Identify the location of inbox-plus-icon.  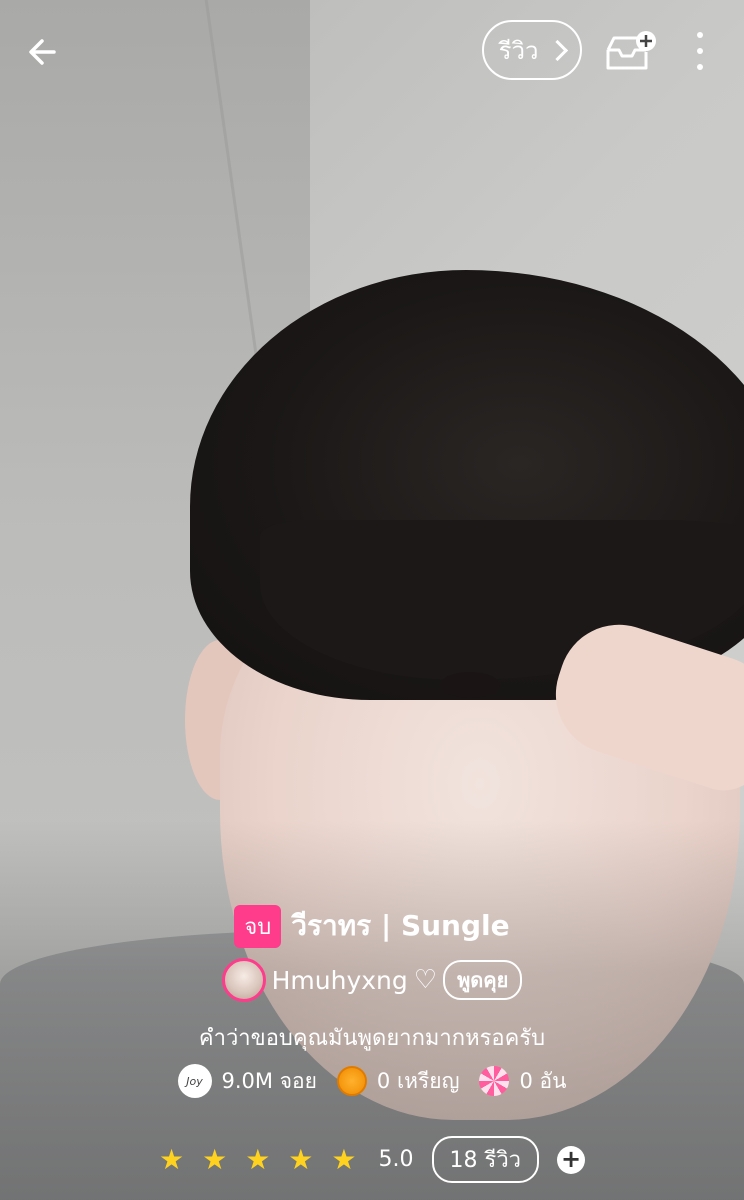
(631, 50).